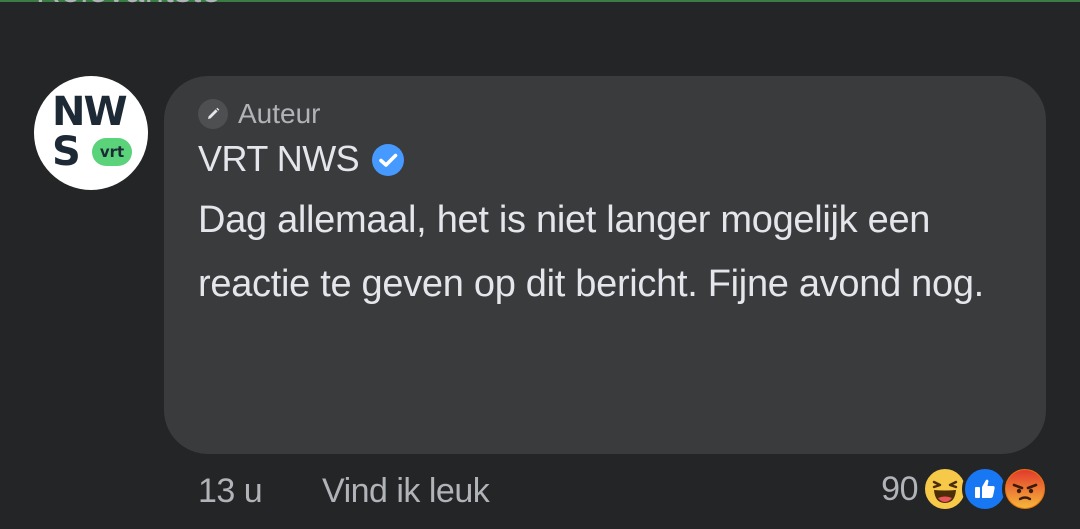 The height and width of the screenshot is (529, 1080). Describe the element at coordinates (899, 488) in the screenshot. I see `reaction-count: 90` at that location.